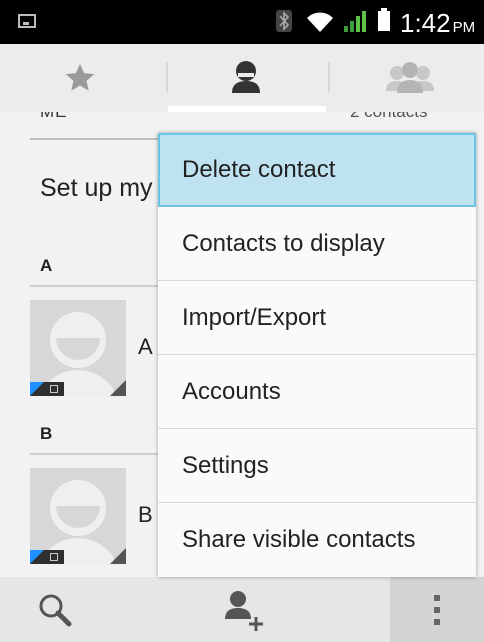 The width and height of the screenshot is (484, 642). What do you see at coordinates (464, 27) in the screenshot?
I see `clock-ampm: PM` at bounding box center [464, 27].